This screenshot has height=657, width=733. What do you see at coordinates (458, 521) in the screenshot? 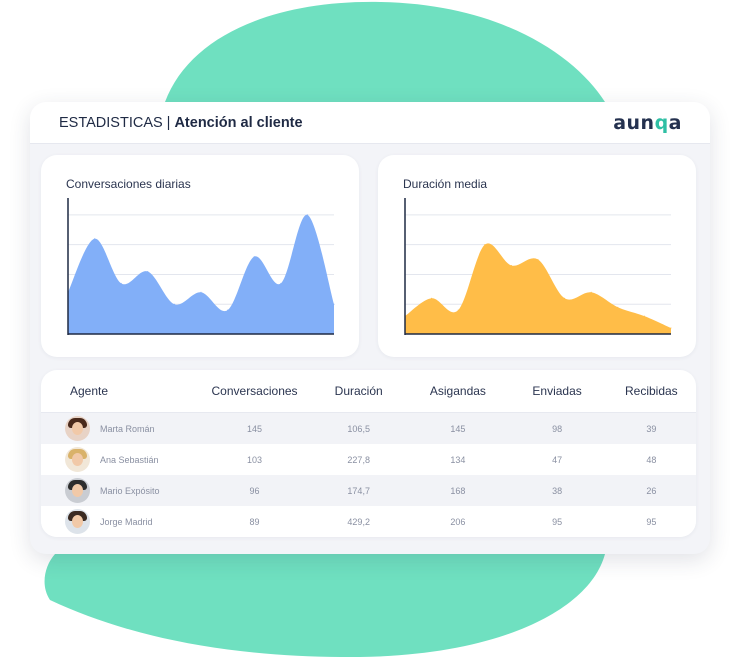
I see `cell-asignadas: 206` at bounding box center [458, 521].